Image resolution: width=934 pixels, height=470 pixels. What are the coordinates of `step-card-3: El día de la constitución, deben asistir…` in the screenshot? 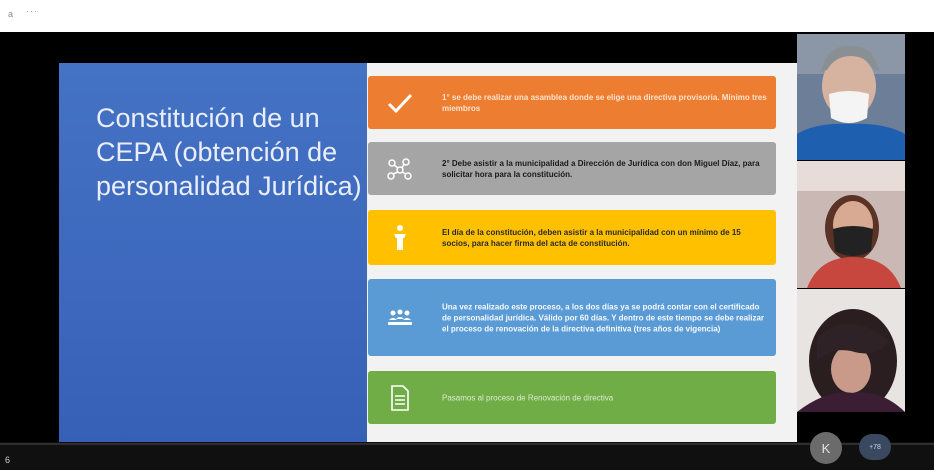 It's located at (572, 237).